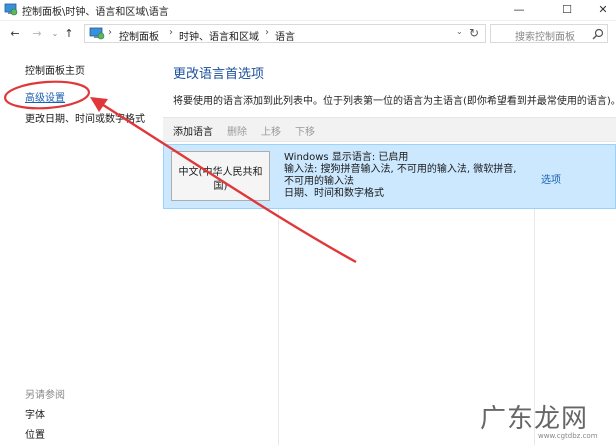  I want to click on column-divider, so click(278, 327).